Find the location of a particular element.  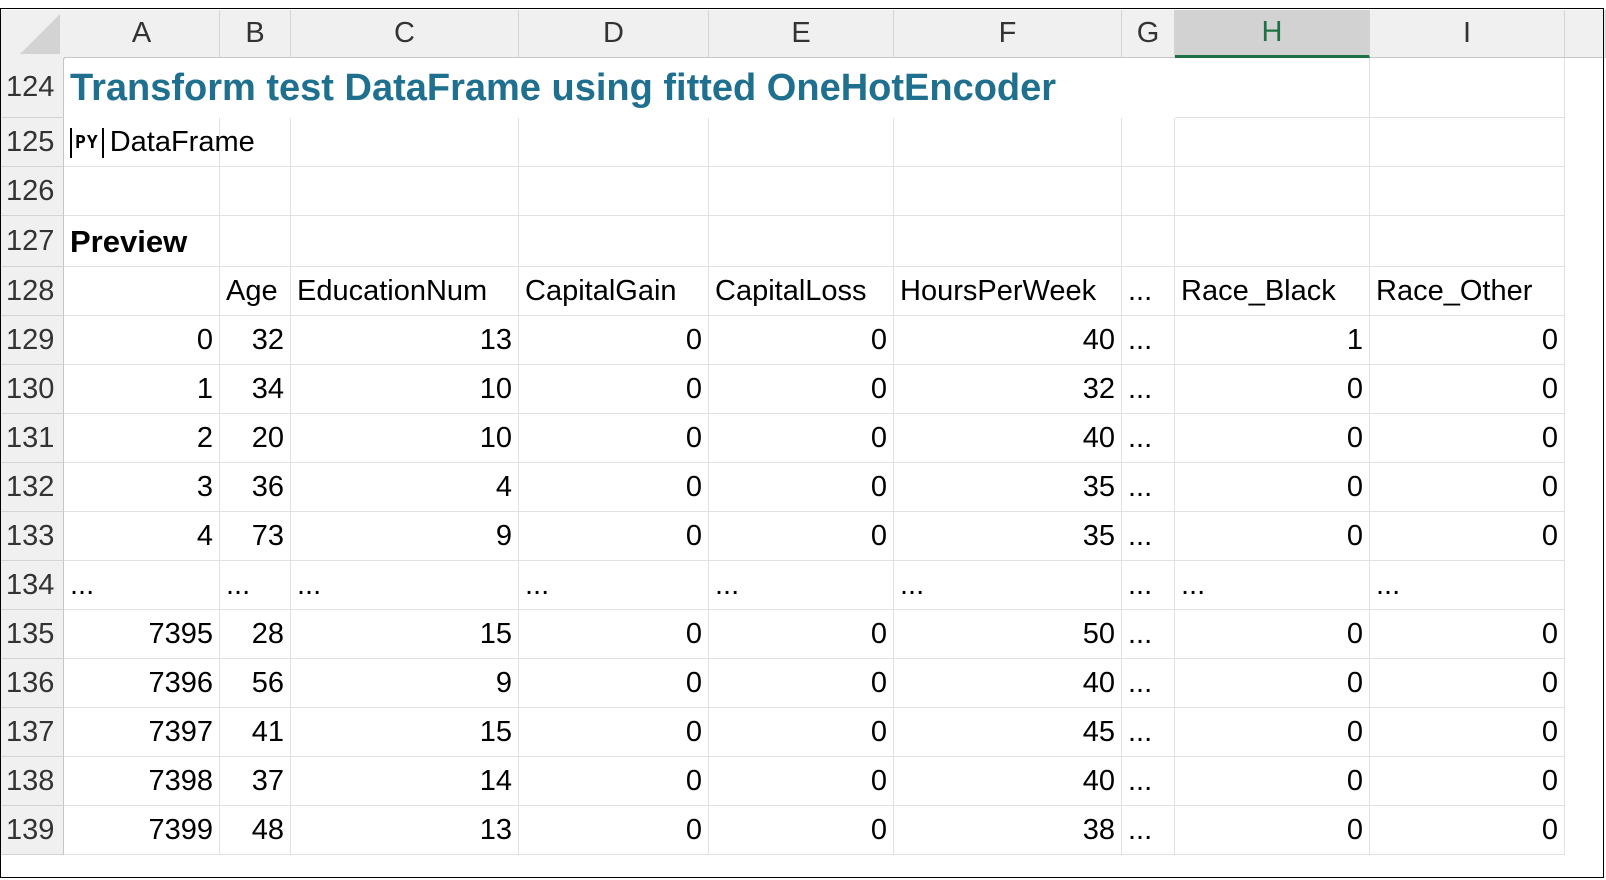

table-data-cell: 37 is located at coordinates (255, 781).